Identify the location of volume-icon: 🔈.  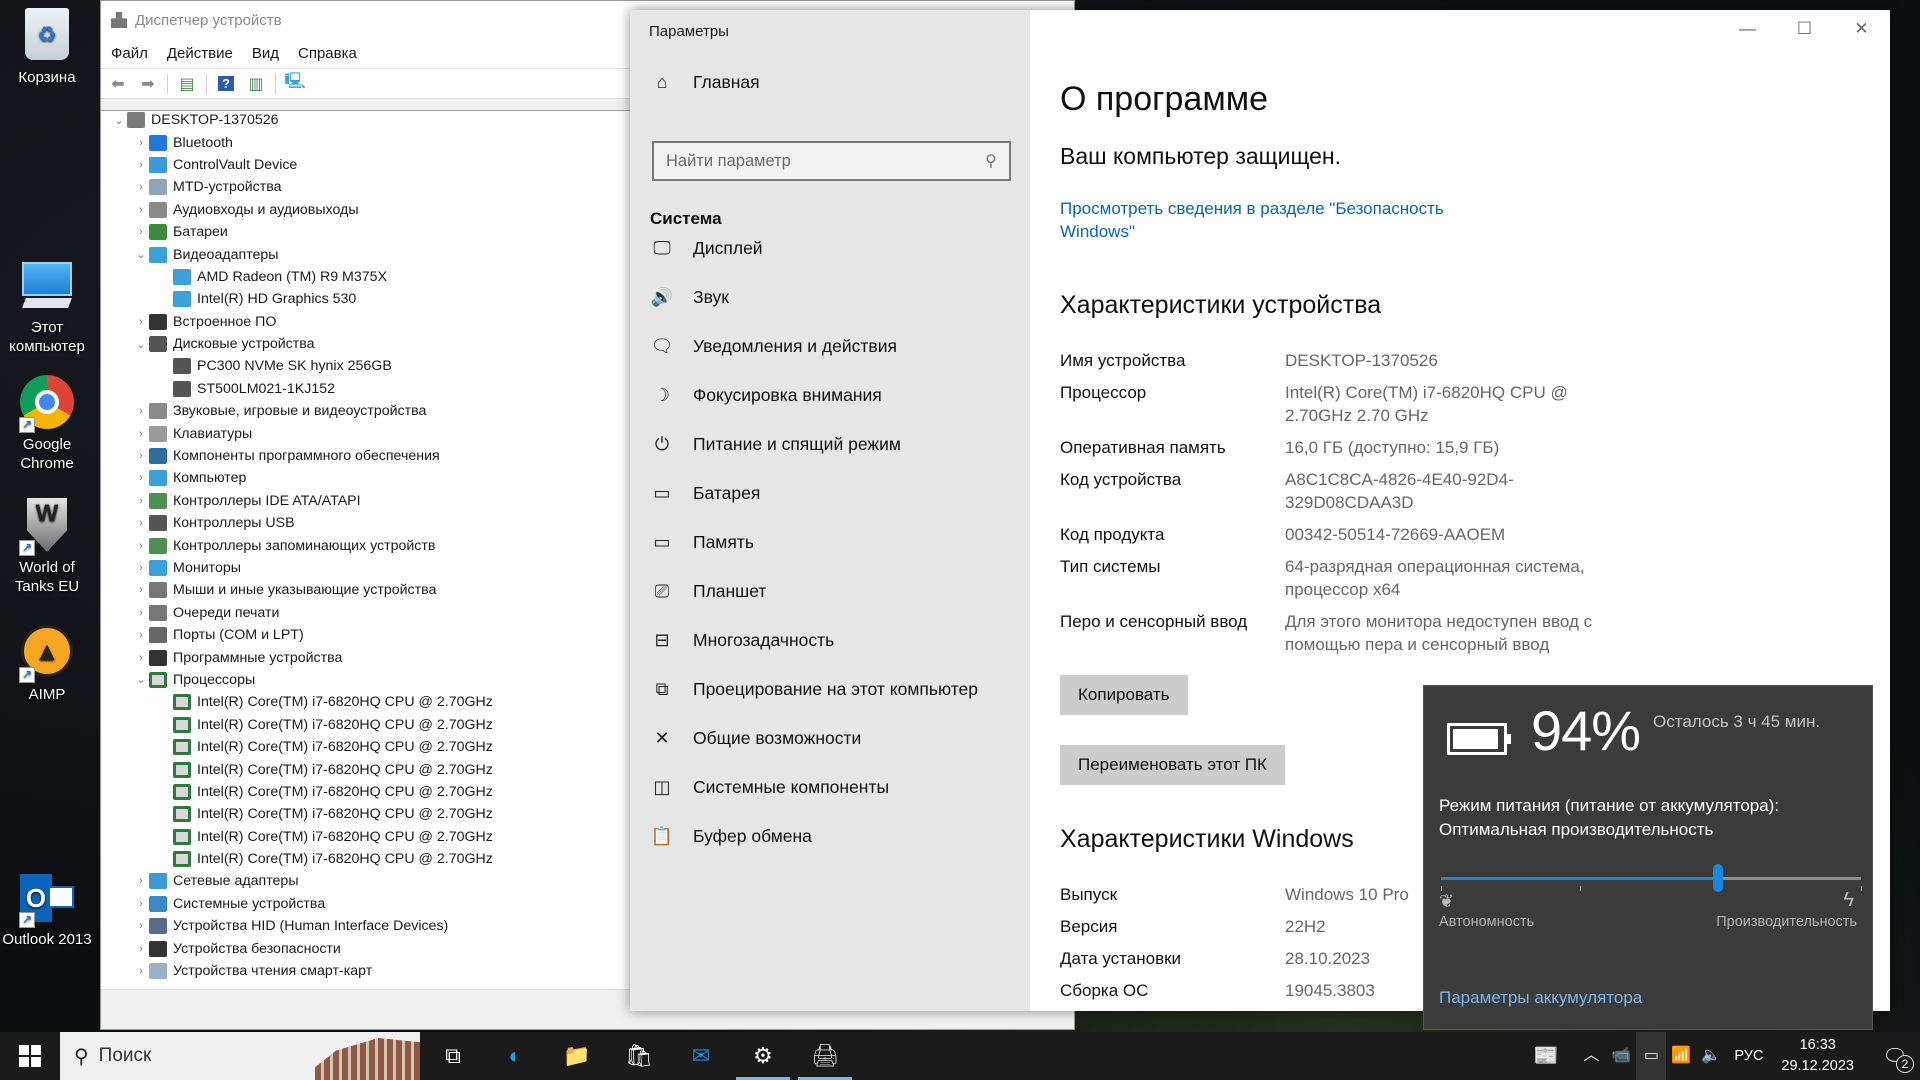
(1711, 1056).